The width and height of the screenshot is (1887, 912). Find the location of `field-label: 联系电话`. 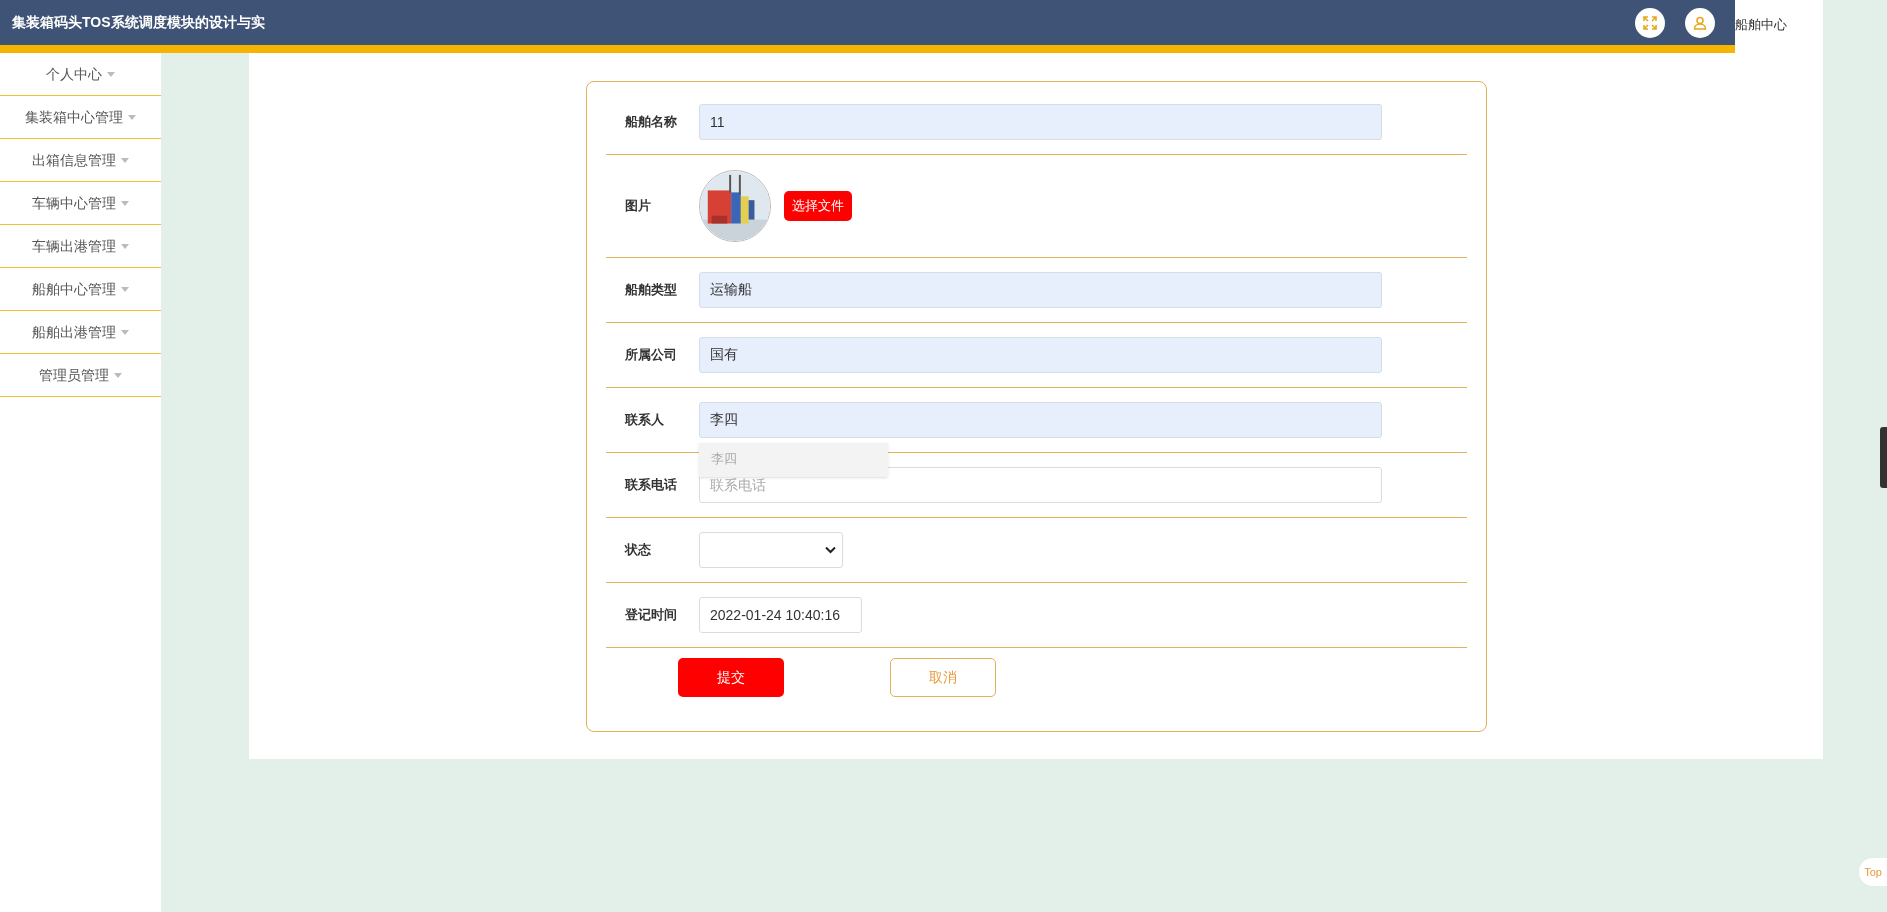

field-label: 联系电话 is located at coordinates (651, 485).